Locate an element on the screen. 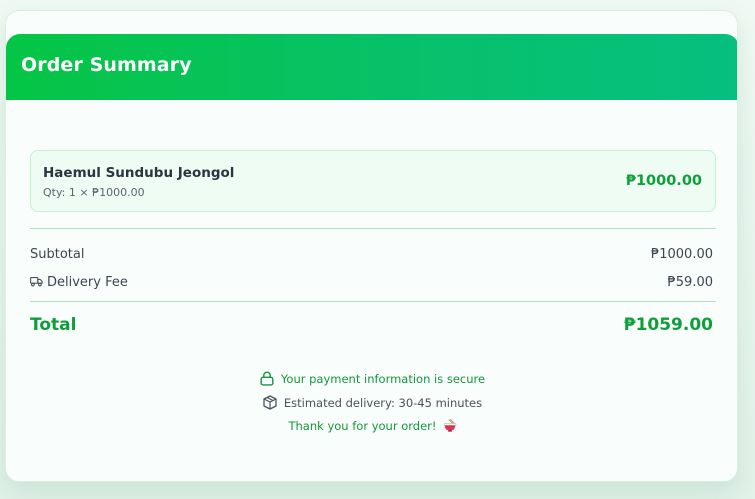 The image size is (755, 499). thank-you-note: Thank you for your order! is located at coordinates (371, 426).